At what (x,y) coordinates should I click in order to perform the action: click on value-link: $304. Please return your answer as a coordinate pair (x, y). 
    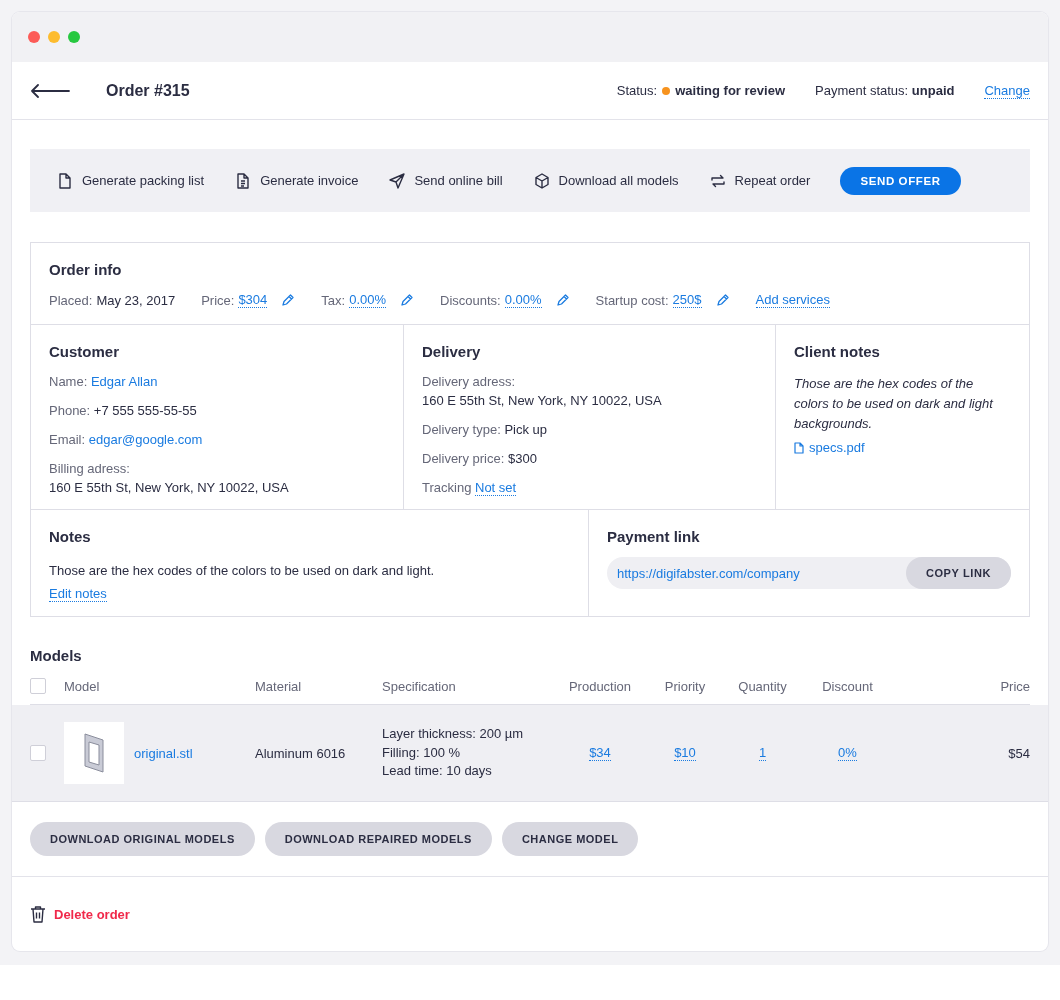
    Looking at the image, I should click on (253, 300).